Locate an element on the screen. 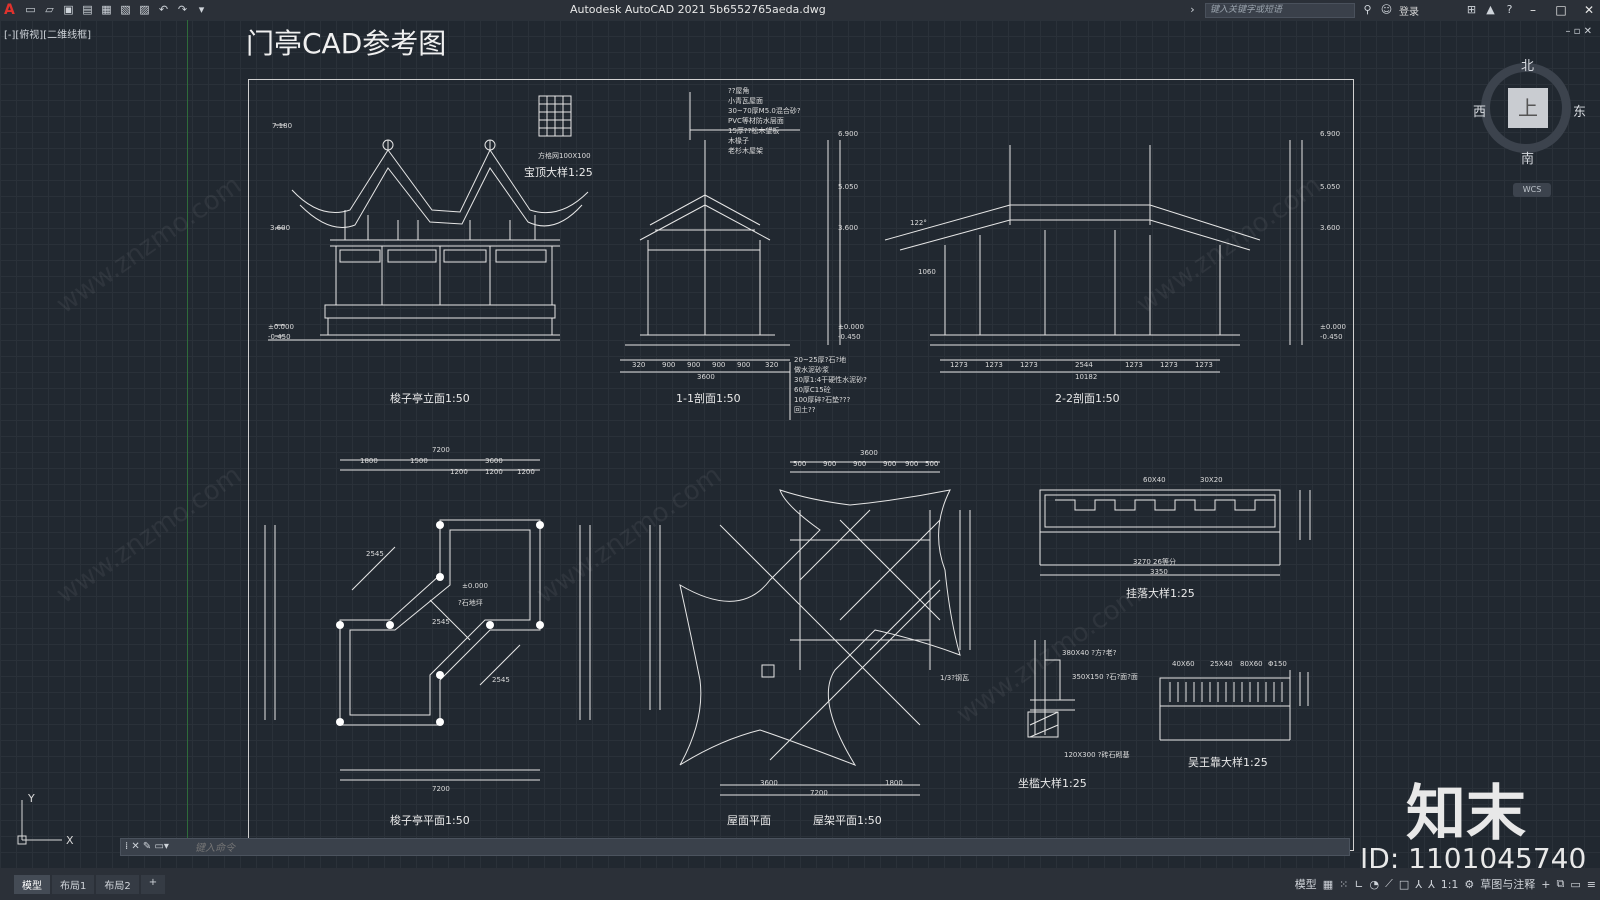 Image resolution: width=1600 pixels, height=900 pixels. isolate-icon: ⧉ is located at coordinates (1561, 884).